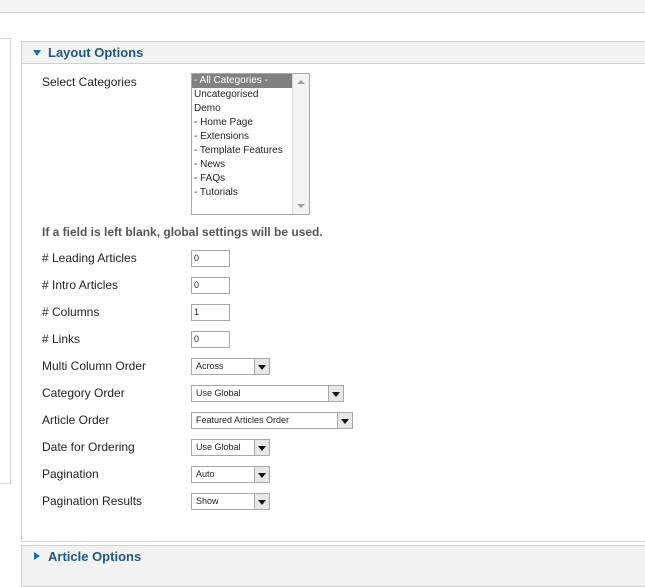 The image size is (645, 587). I want to click on date-for-ordering-select: Use Global, so click(230, 447).